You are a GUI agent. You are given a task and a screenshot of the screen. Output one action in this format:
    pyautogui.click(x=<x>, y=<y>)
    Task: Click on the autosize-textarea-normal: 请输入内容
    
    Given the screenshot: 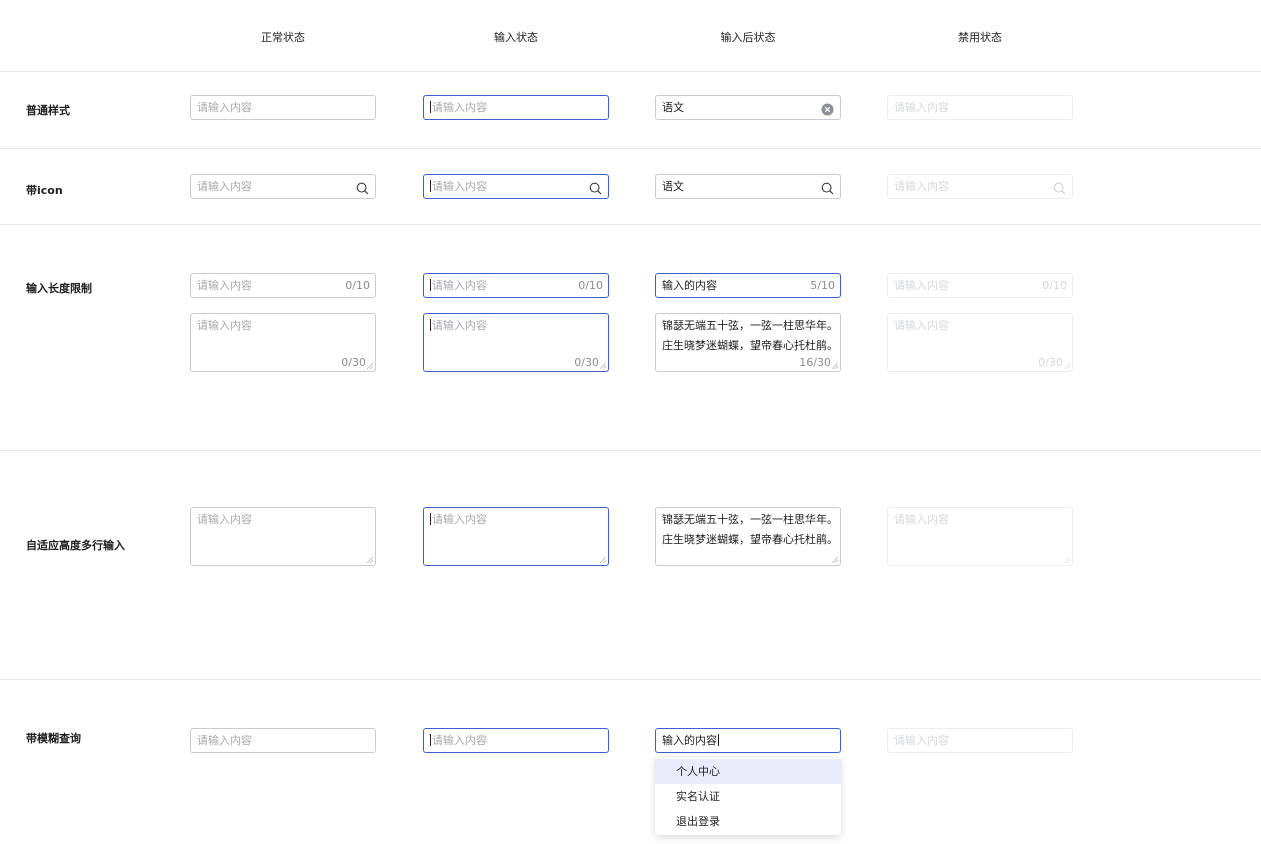 What is the action you would take?
    pyautogui.click(x=283, y=536)
    